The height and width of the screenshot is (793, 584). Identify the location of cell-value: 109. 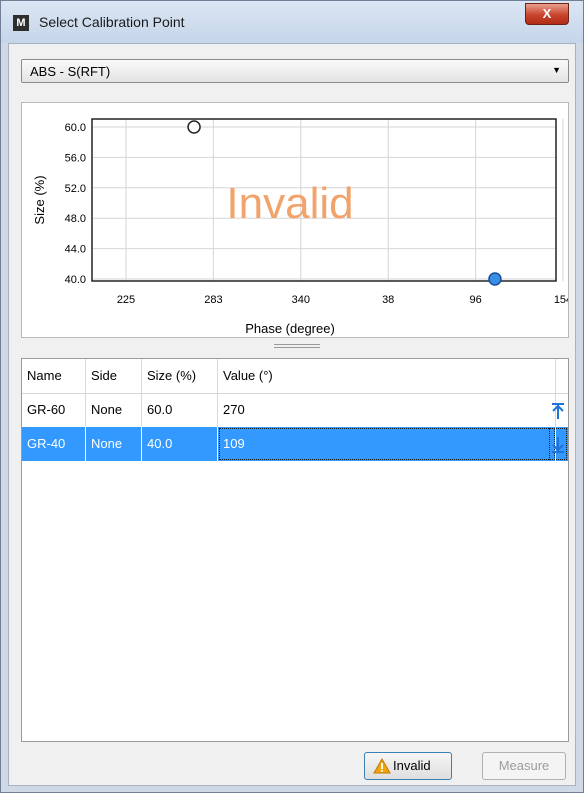
(387, 444).